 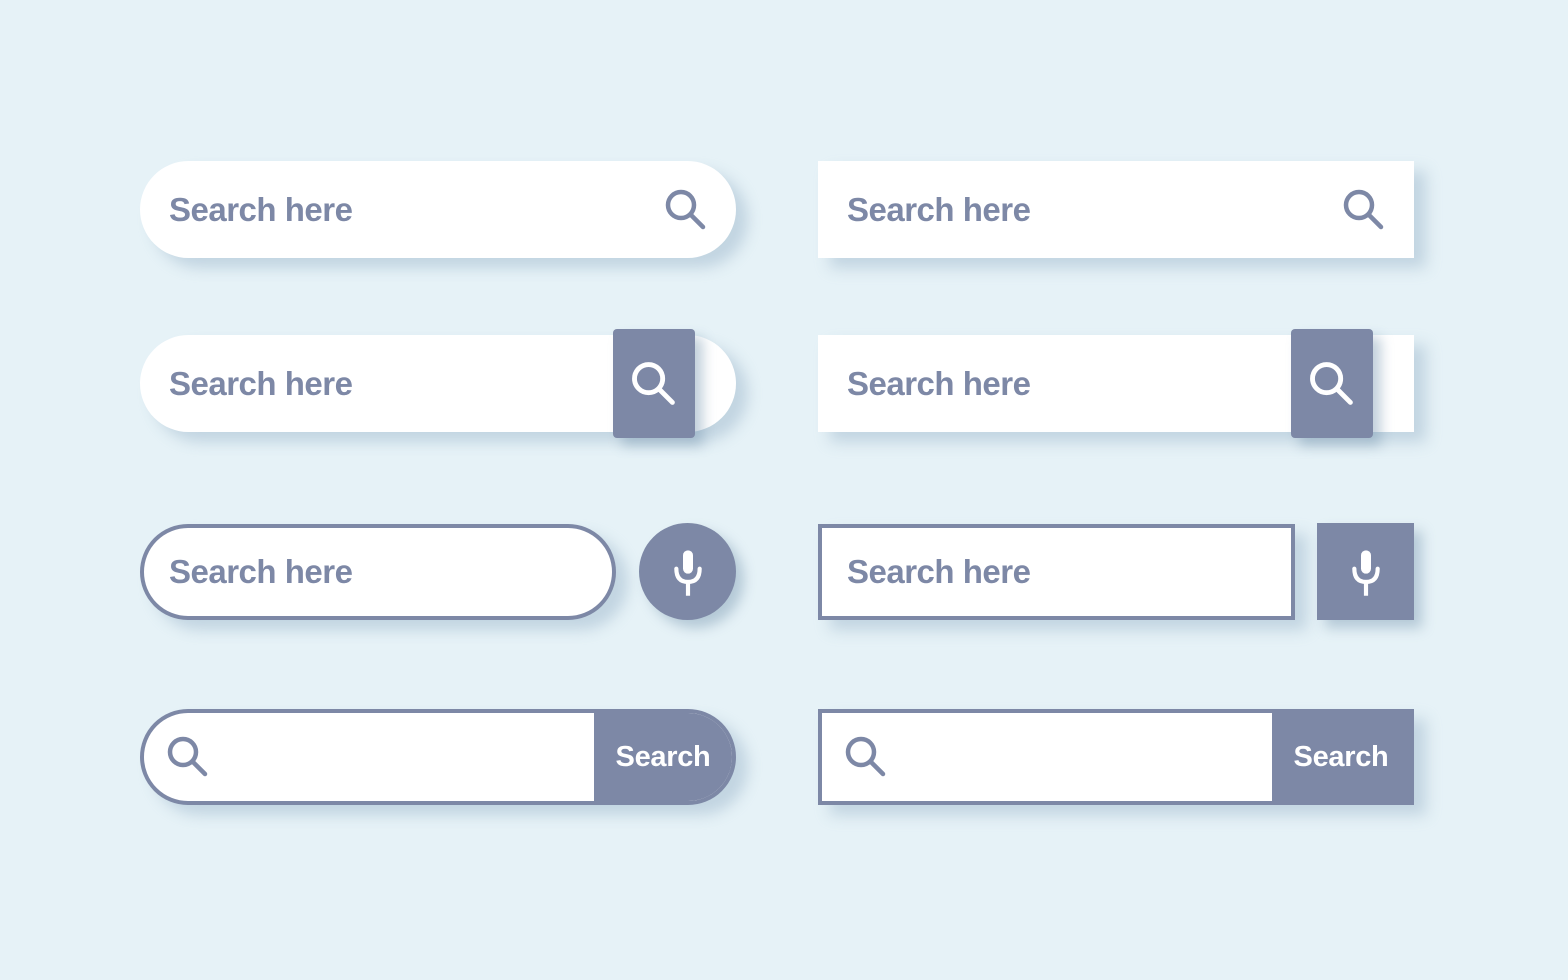 What do you see at coordinates (1116, 209) in the screenshot?
I see `search-bar-5: Search here` at bounding box center [1116, 209].